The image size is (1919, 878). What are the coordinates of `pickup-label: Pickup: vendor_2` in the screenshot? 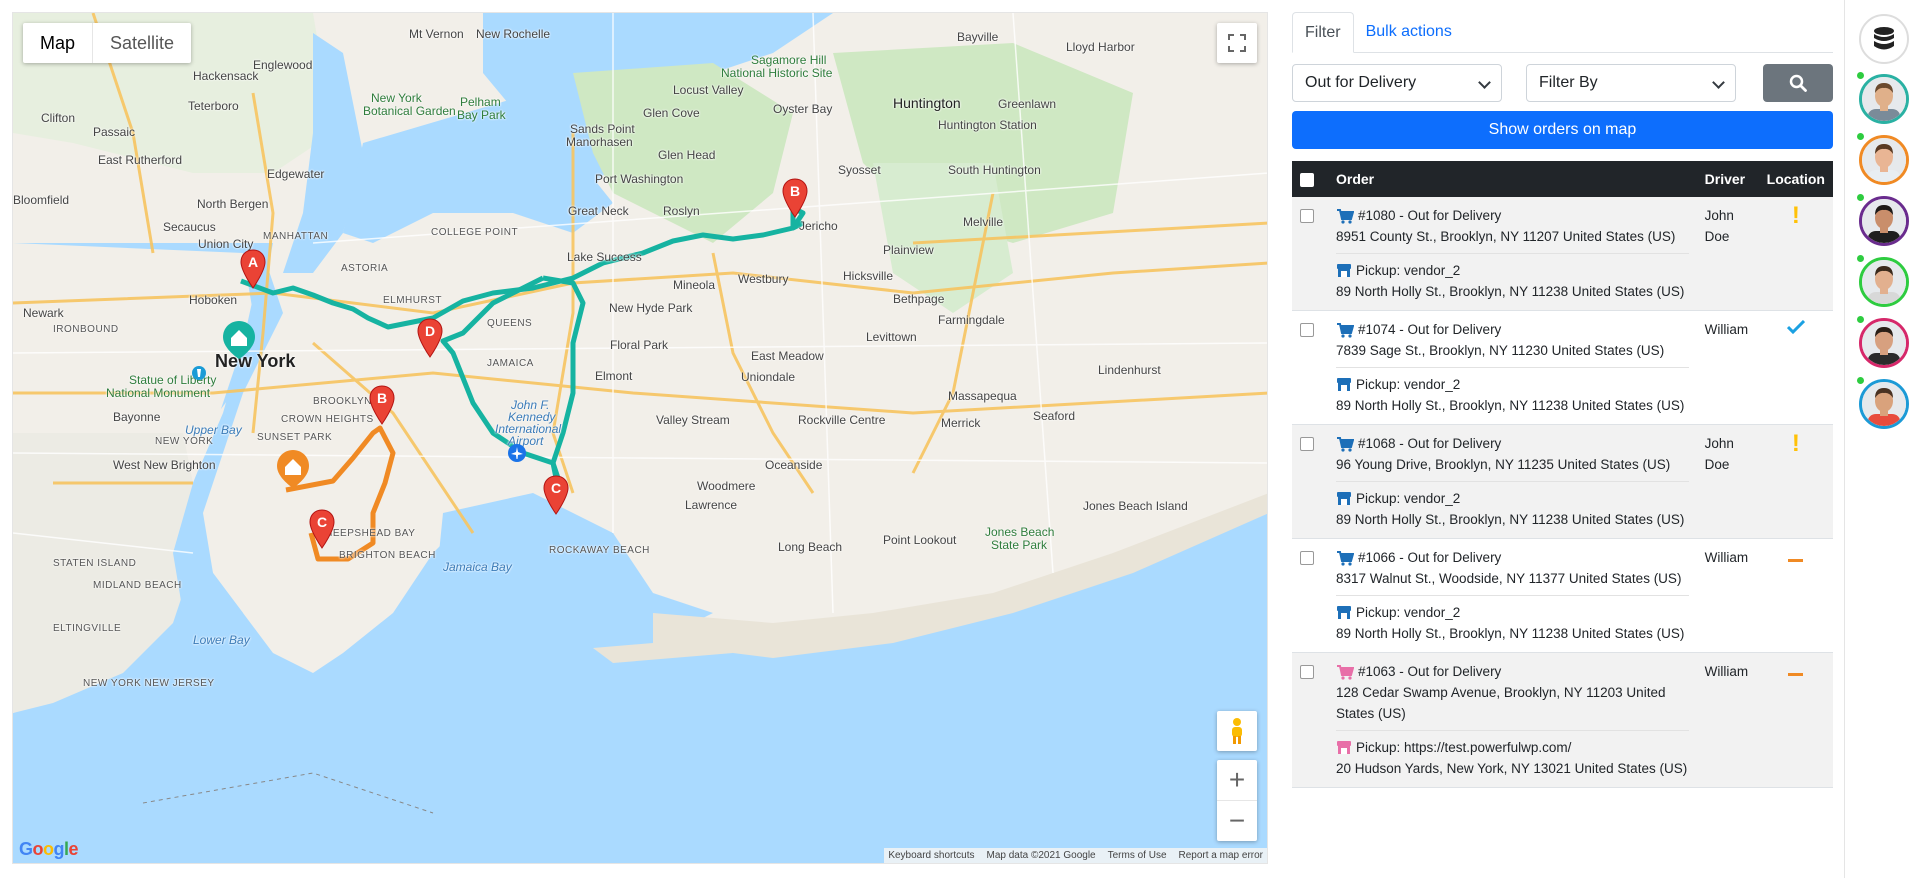 It's located at (1408, 384).